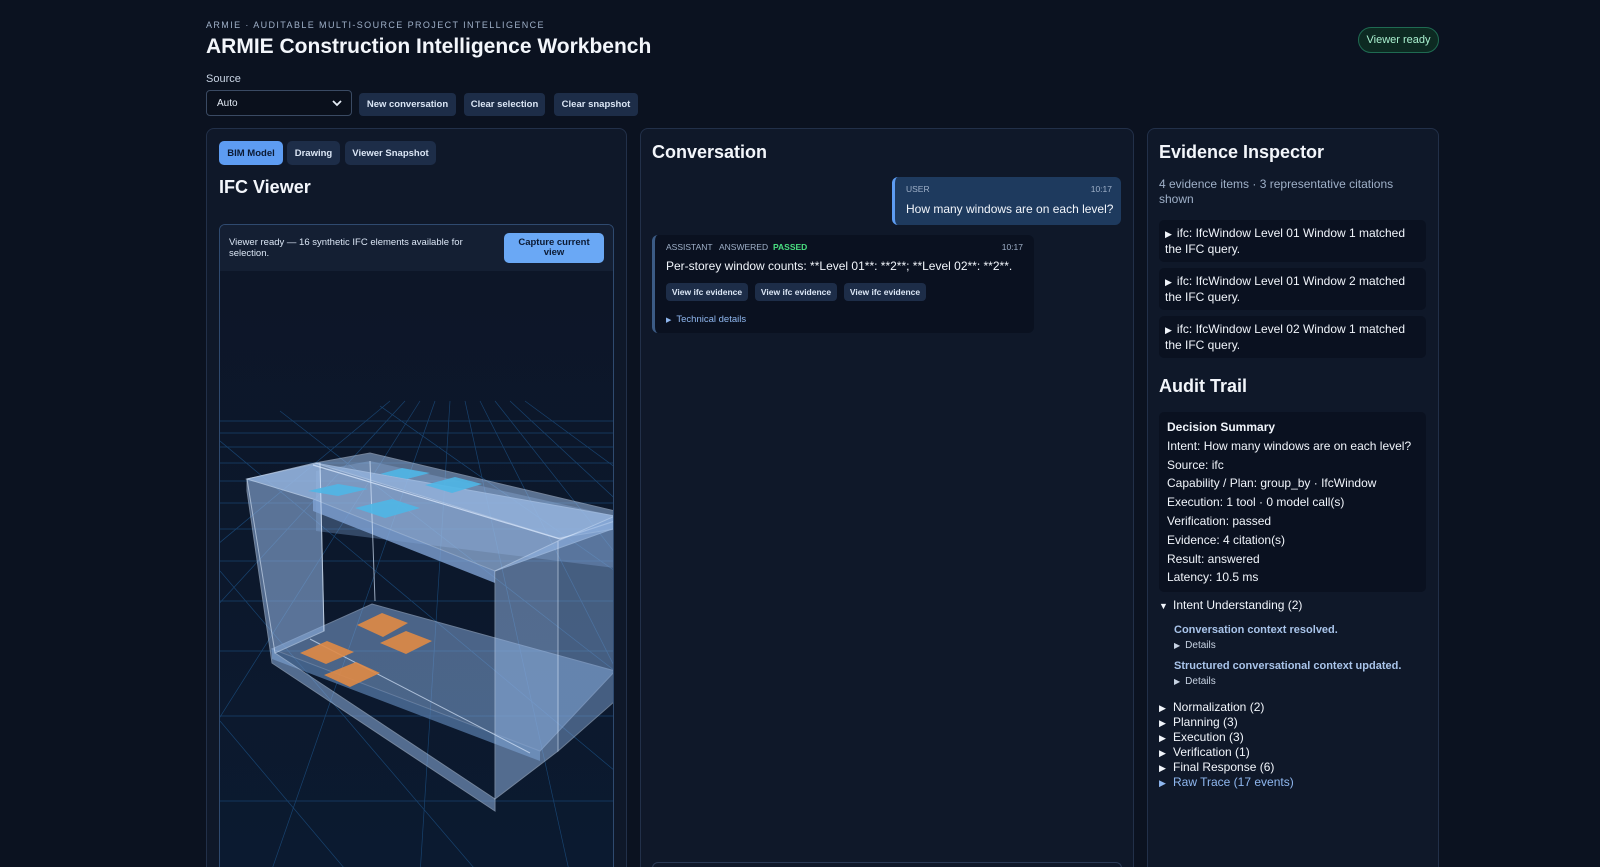 This screenshot has width=1600, height=867. Describe the element at coordinates (1213, 558) in the screenshot. I see `decision-line: Result: answered` at that location.